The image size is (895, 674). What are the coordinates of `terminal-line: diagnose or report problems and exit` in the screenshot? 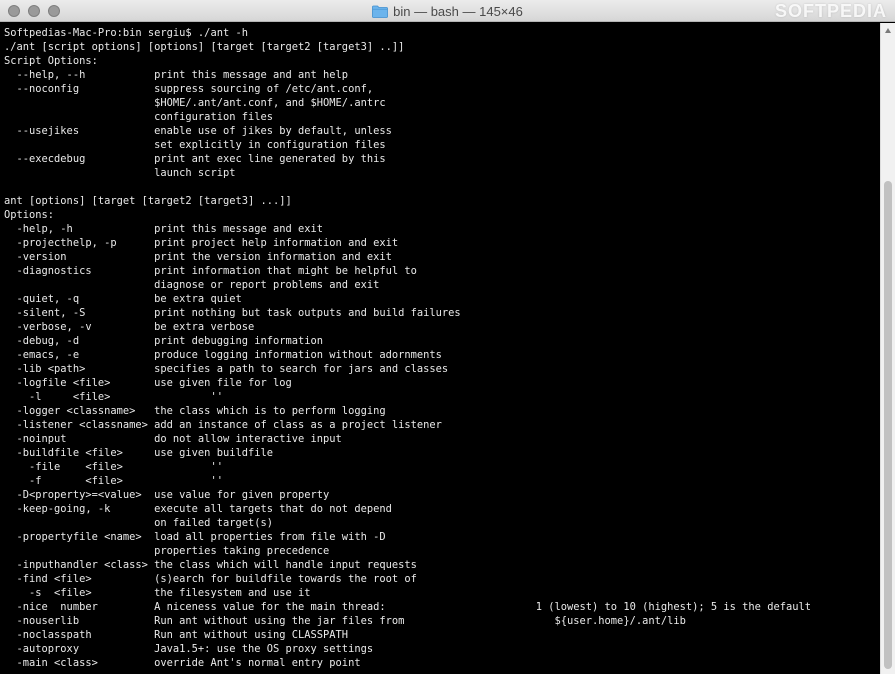 It's located at (192, 285).